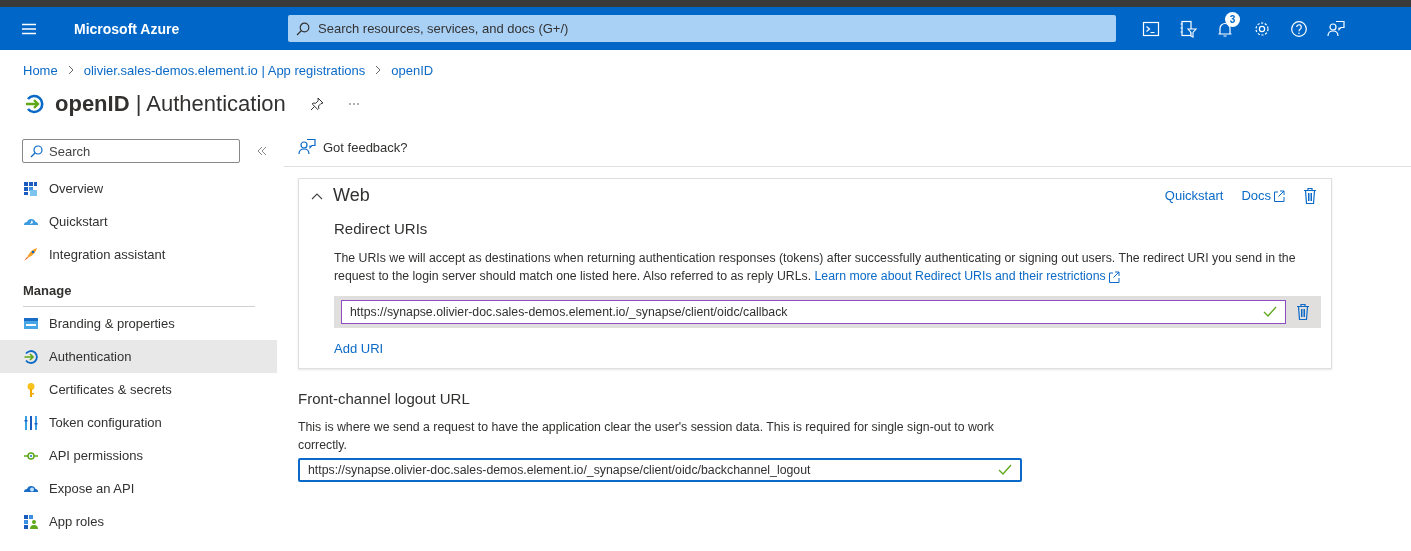 The width and height of the screenshot is (1411, 551). Describe the element at coordinates (139, 291) in the screenshot. I see `section-heading: Manage` at that location.